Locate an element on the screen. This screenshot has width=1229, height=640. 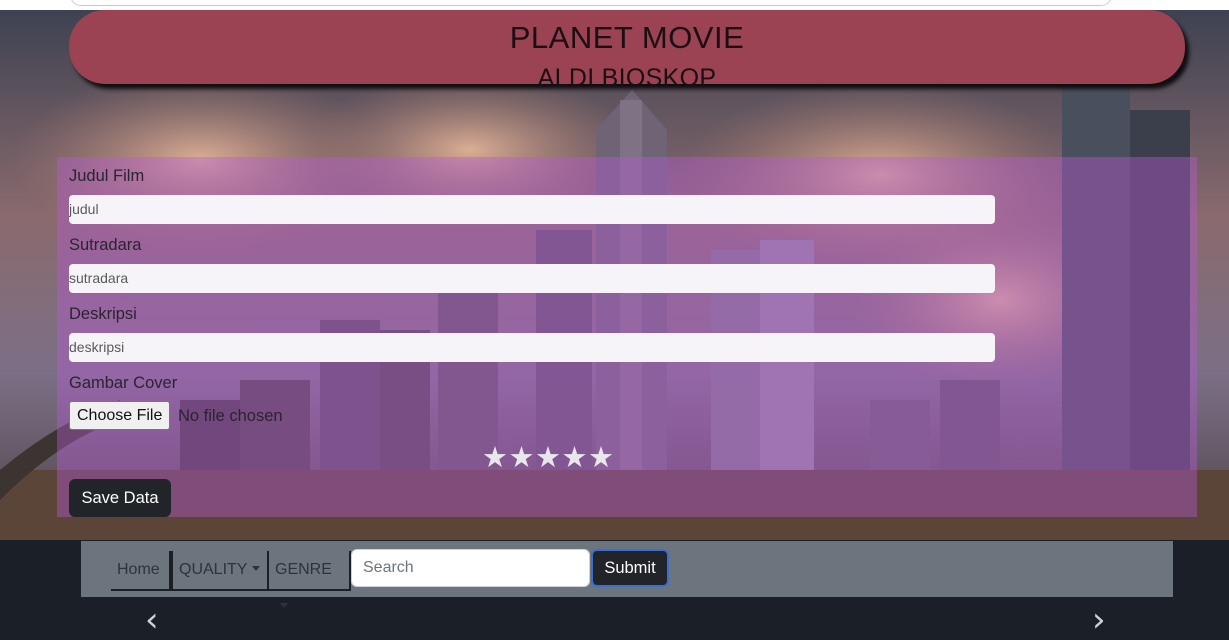
judul-film-label: Judul Film is located at coordinates (107, 176).